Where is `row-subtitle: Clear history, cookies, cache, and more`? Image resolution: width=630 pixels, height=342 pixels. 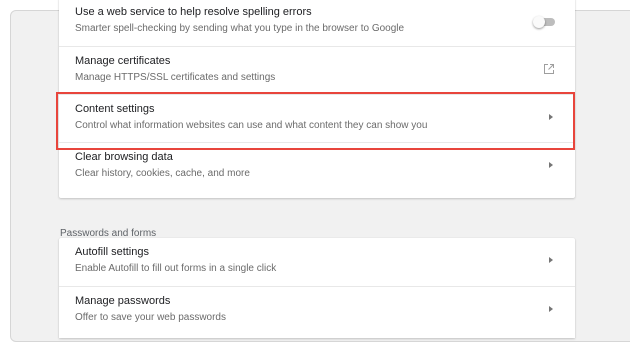
row-subtitle: Clear history, cookies, cache, and more is located at coordinates (162, 173).